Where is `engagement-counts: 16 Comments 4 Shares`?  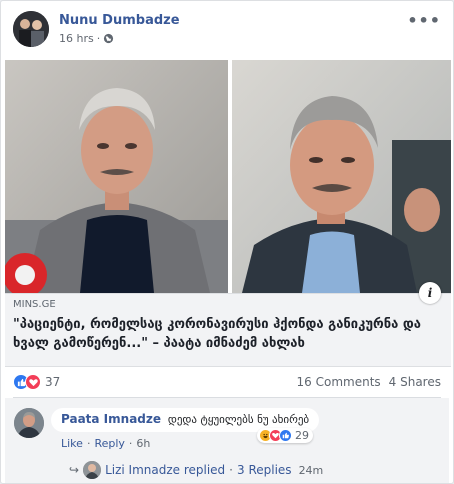 engagement-counts: 16 Comments 4 Shares is located at coordinates (369, 382).